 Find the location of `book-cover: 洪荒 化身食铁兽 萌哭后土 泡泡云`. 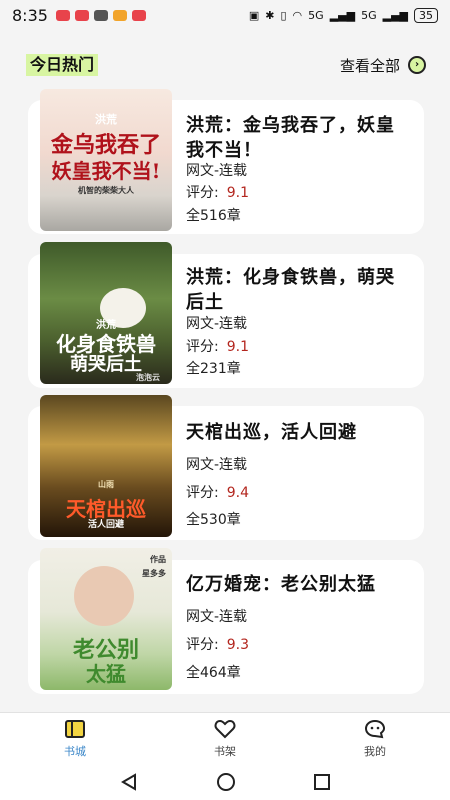

book-cover: 洪荒 化身食铁兽 萌哭后土 泡泡云 is located at coordinates (106, 313).